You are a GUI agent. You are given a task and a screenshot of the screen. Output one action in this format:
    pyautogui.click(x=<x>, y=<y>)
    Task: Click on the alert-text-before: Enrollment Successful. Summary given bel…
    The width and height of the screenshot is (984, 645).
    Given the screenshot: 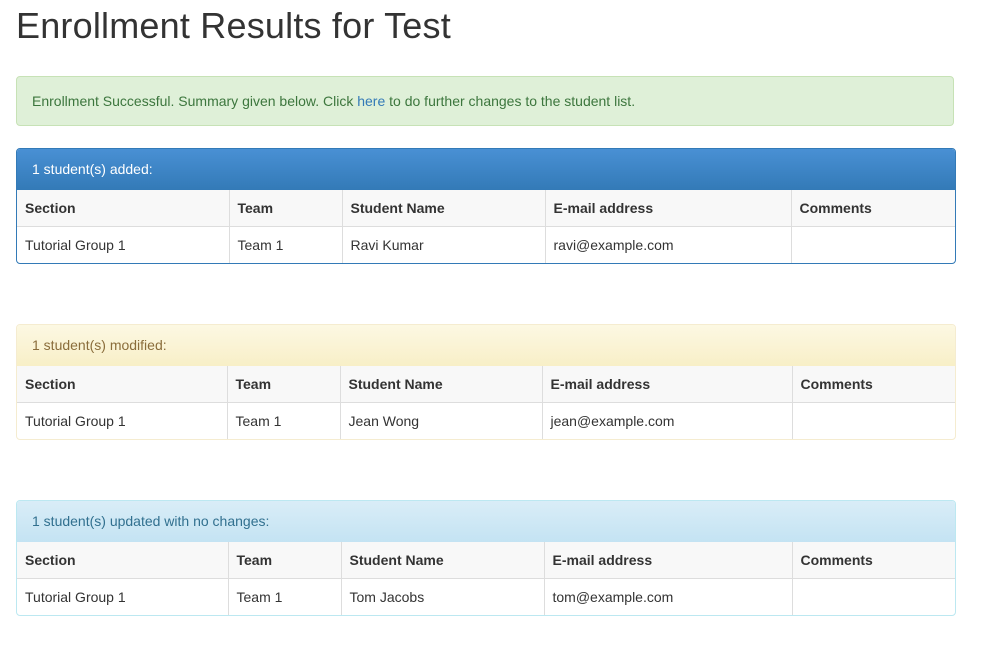 What is the action you would take?
    pyautogui.click(x=195, y=101)
    